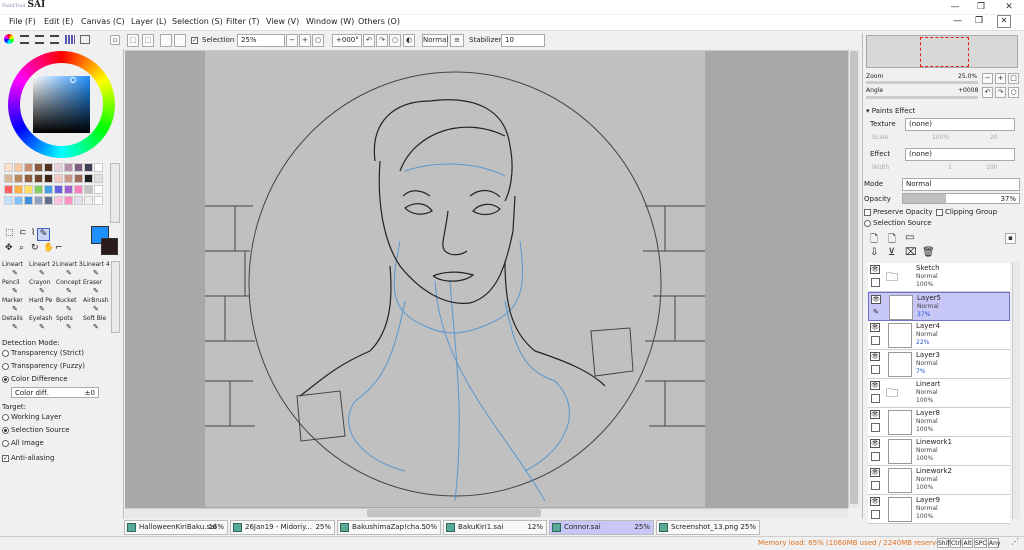 This screenshot has height=550, width=1024. What do you see at coordinates (180, 40) in the screenshot?
I see `hide-selection-icon` at bounding box center [180, 40].